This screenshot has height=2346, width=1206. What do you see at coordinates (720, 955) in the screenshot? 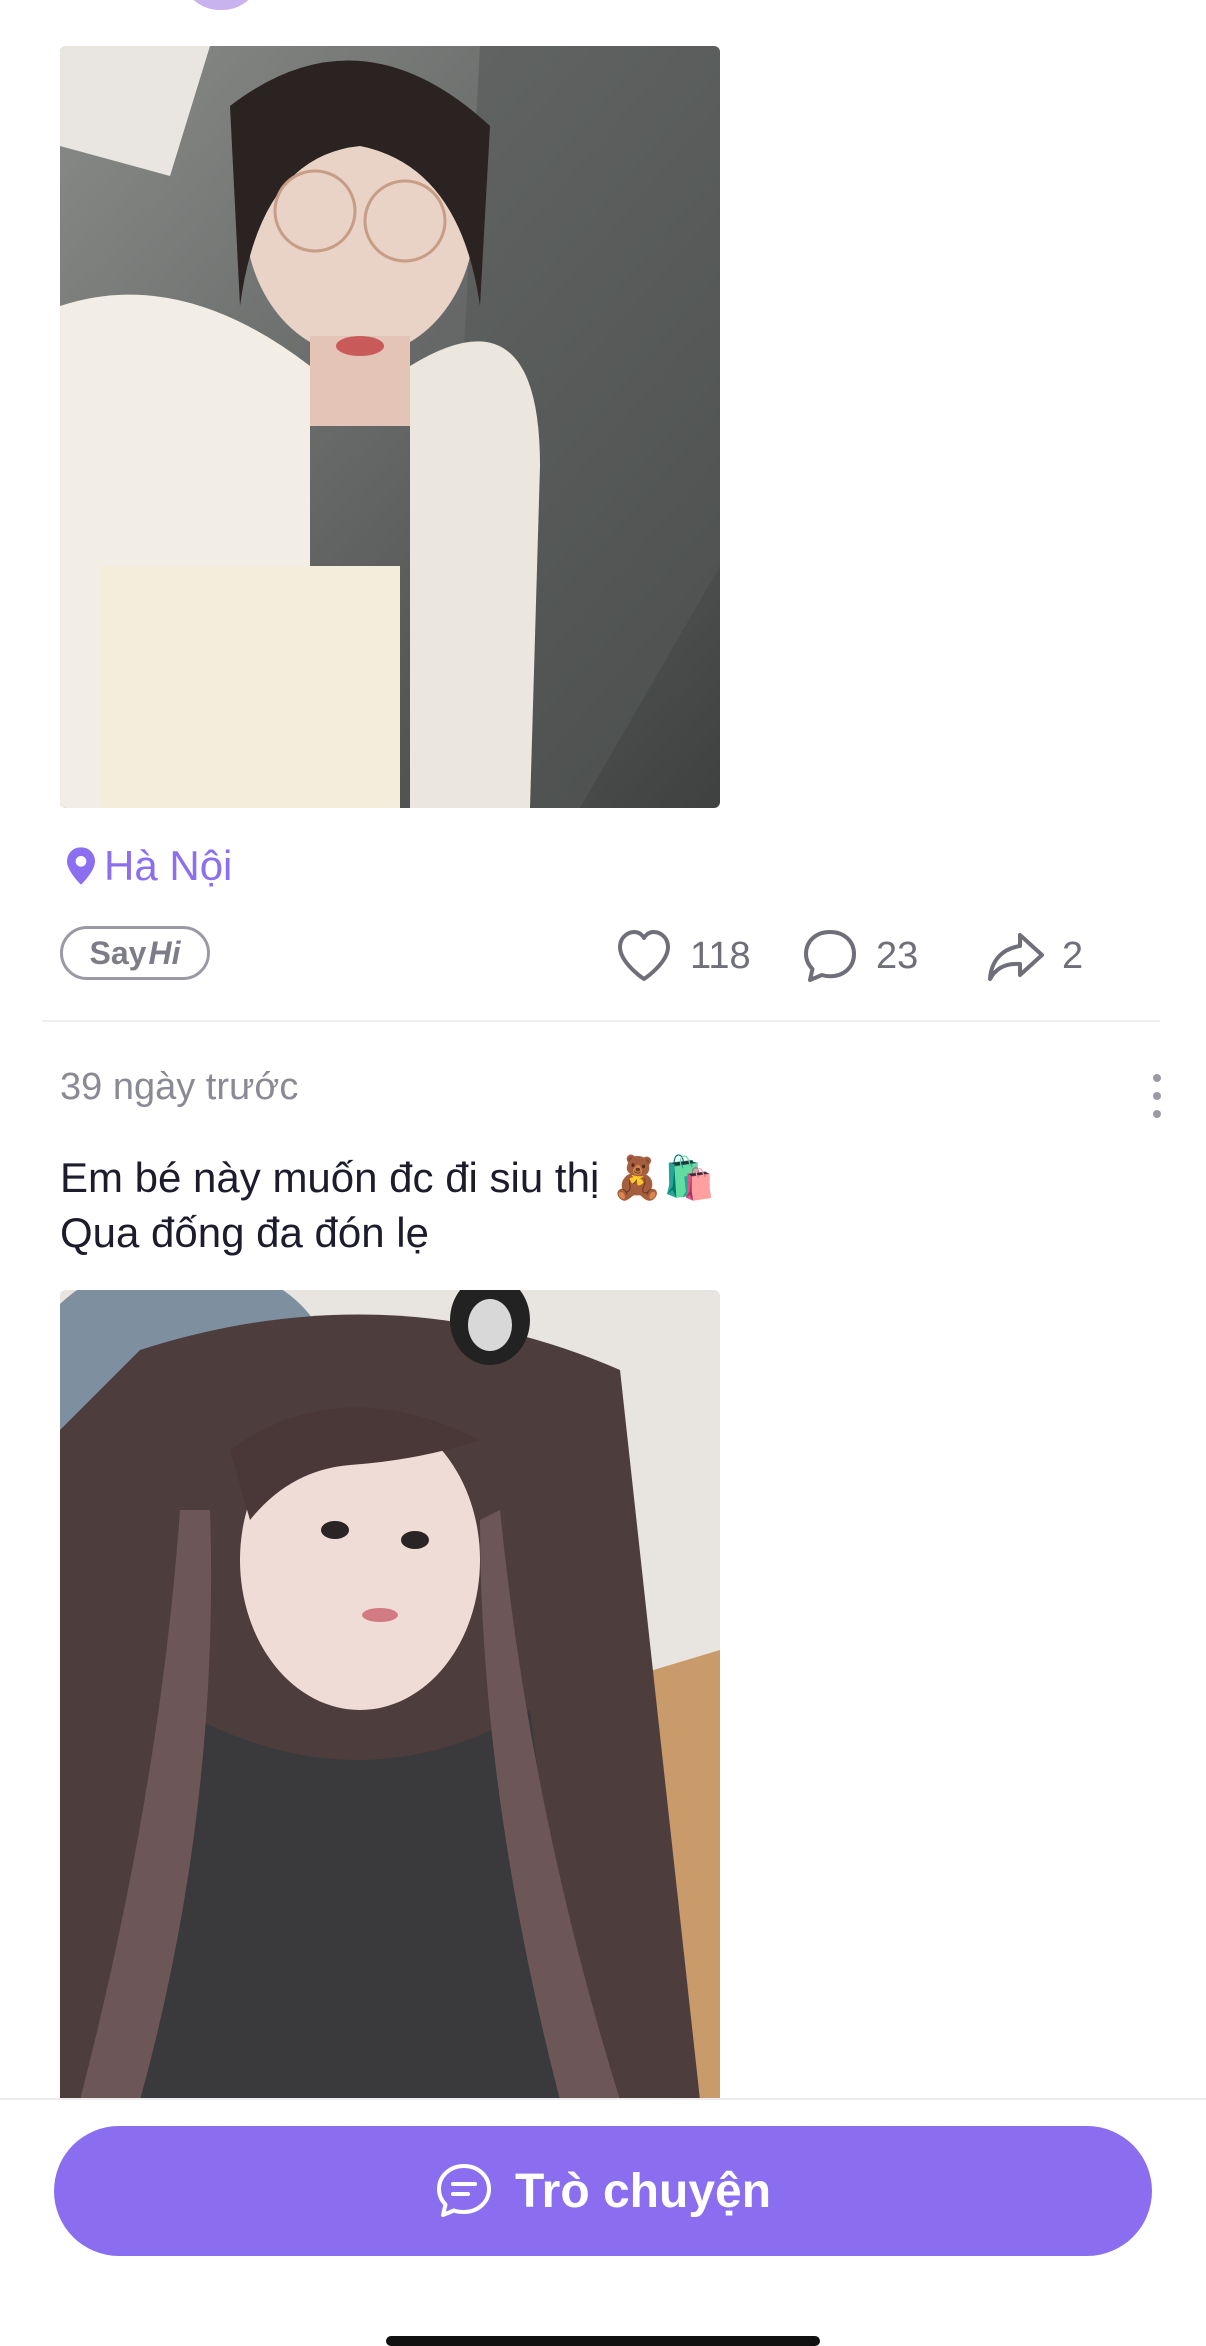
I see `like-count: 118` at bounding box center [720, 955].